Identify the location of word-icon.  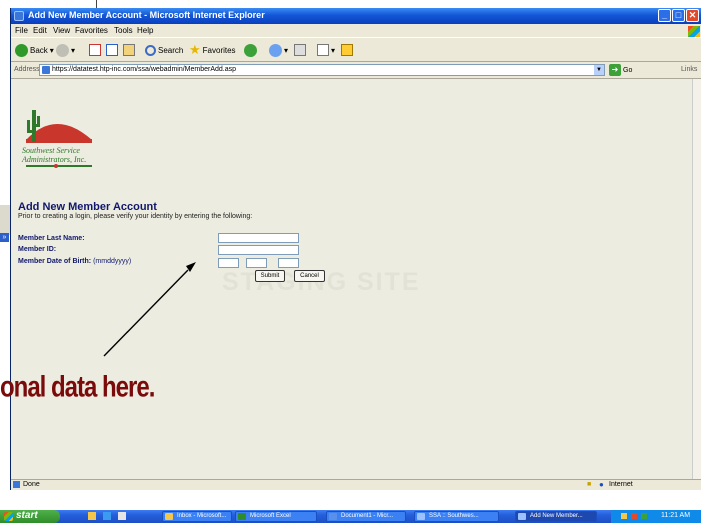
(333, 516).